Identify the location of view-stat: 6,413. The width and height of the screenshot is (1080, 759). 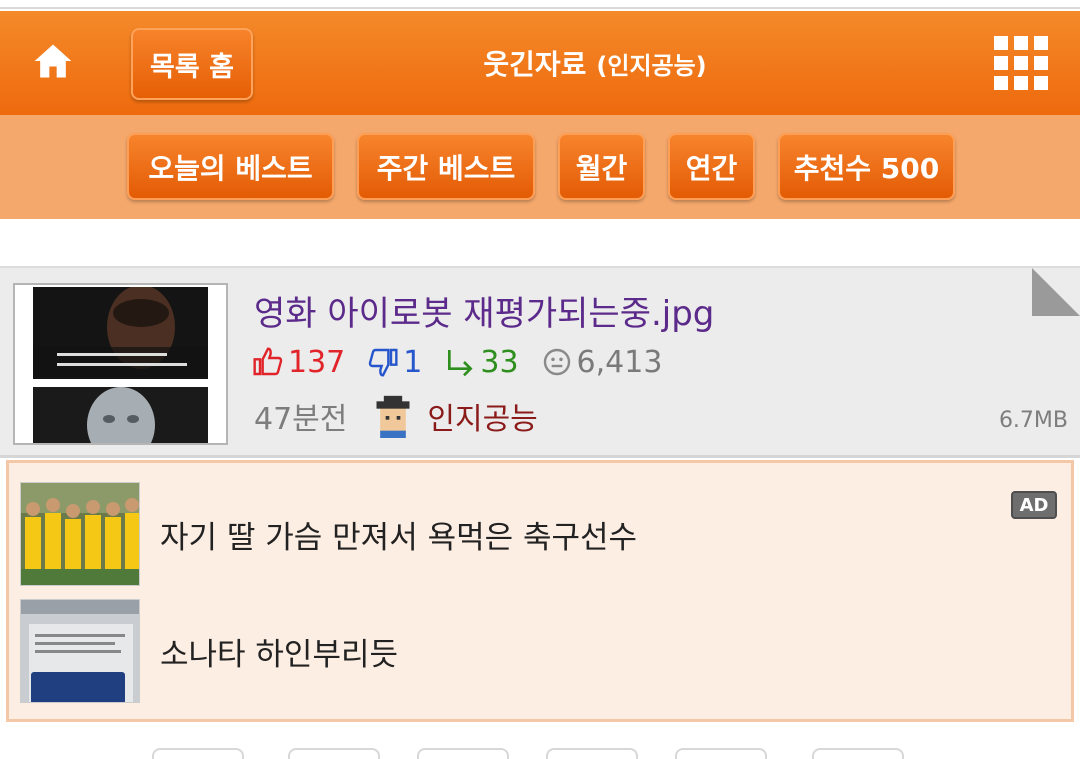
(602, 362).